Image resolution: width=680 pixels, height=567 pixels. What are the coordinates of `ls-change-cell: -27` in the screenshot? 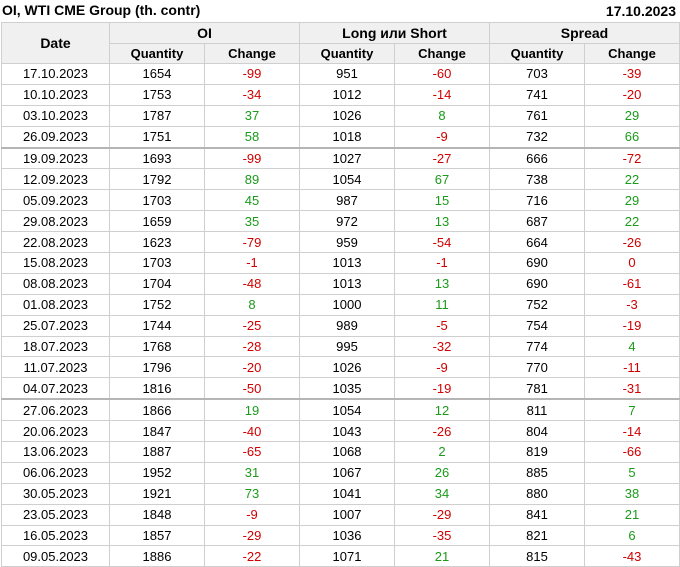 It's located at (442, 158).